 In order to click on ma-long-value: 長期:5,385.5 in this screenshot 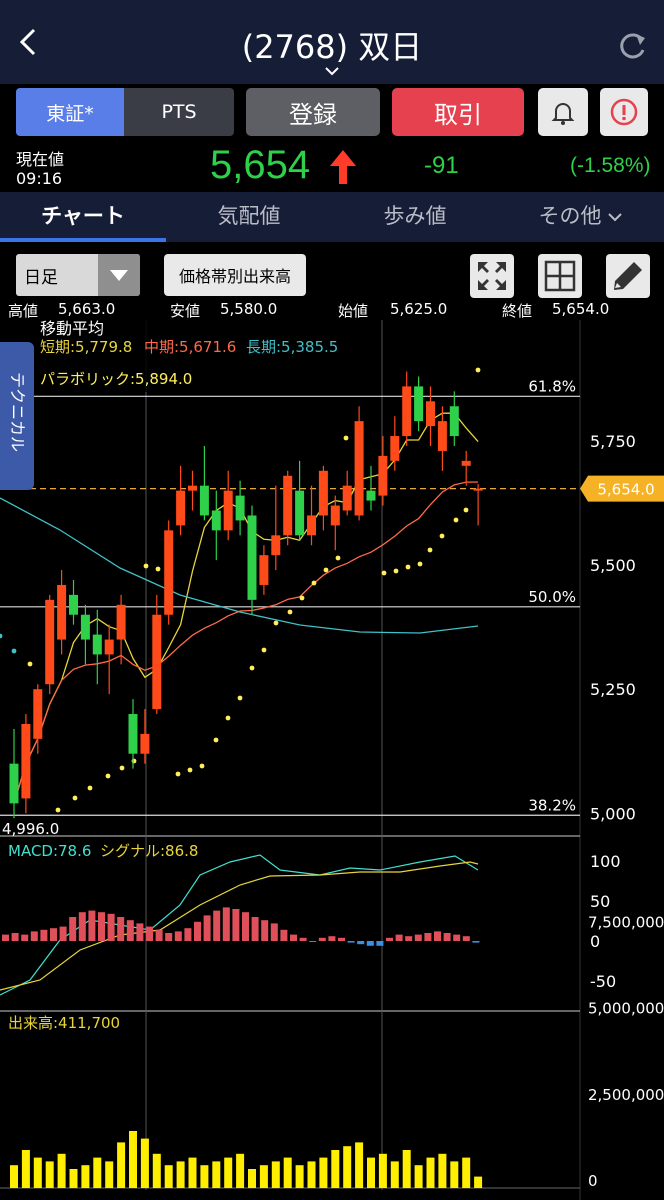, I will do `click(292, 347)`.